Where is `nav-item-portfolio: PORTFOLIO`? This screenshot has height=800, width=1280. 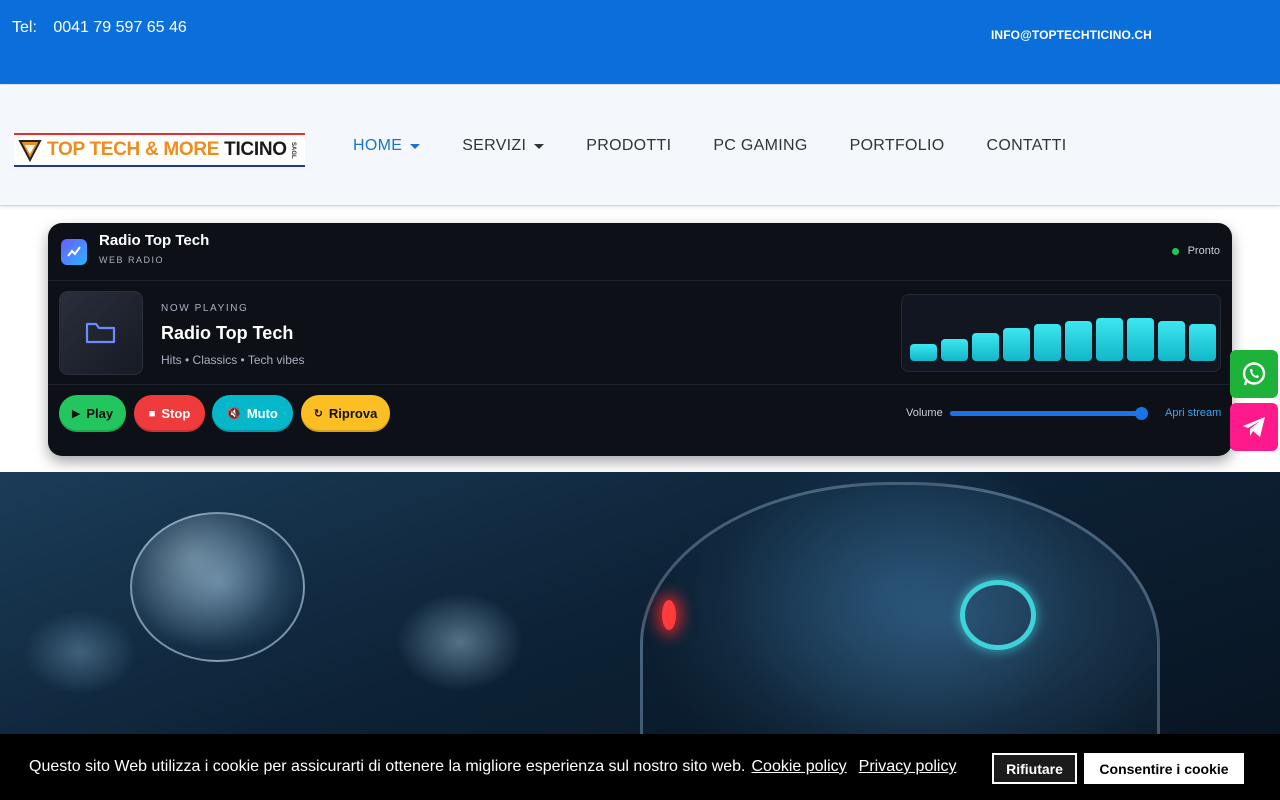
nav-item-portfolio: PORTFOLIO is located at coordinates (897, 146).